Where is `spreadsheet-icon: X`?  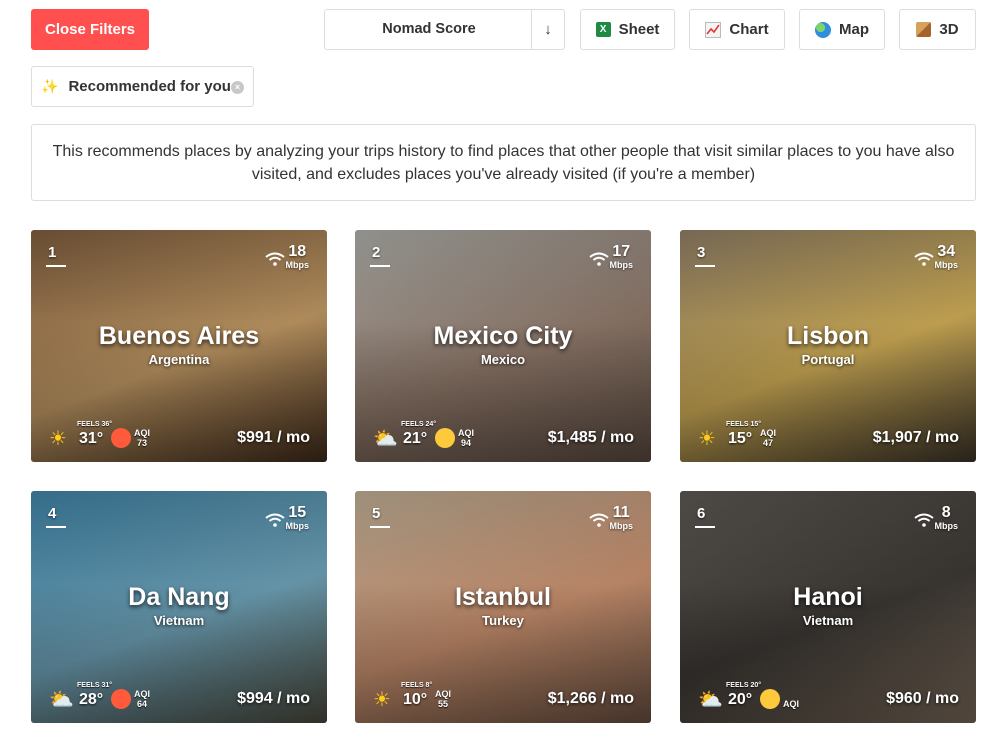 spreadsheet-icon: X is located at coordinates (603, 29).